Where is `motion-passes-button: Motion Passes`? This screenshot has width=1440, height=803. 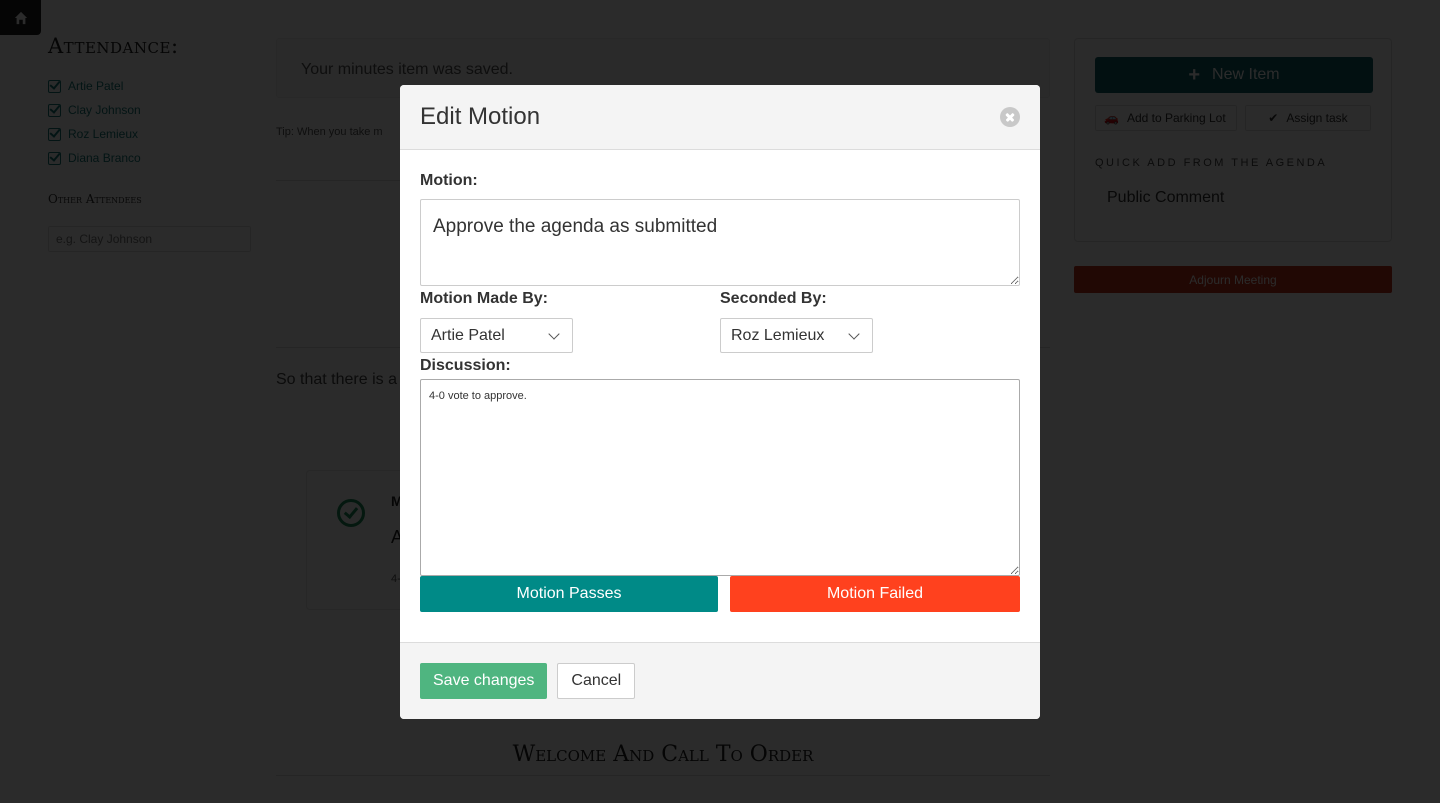
motion-passes-button: Motion Passes is located at coordinates (569, 594).